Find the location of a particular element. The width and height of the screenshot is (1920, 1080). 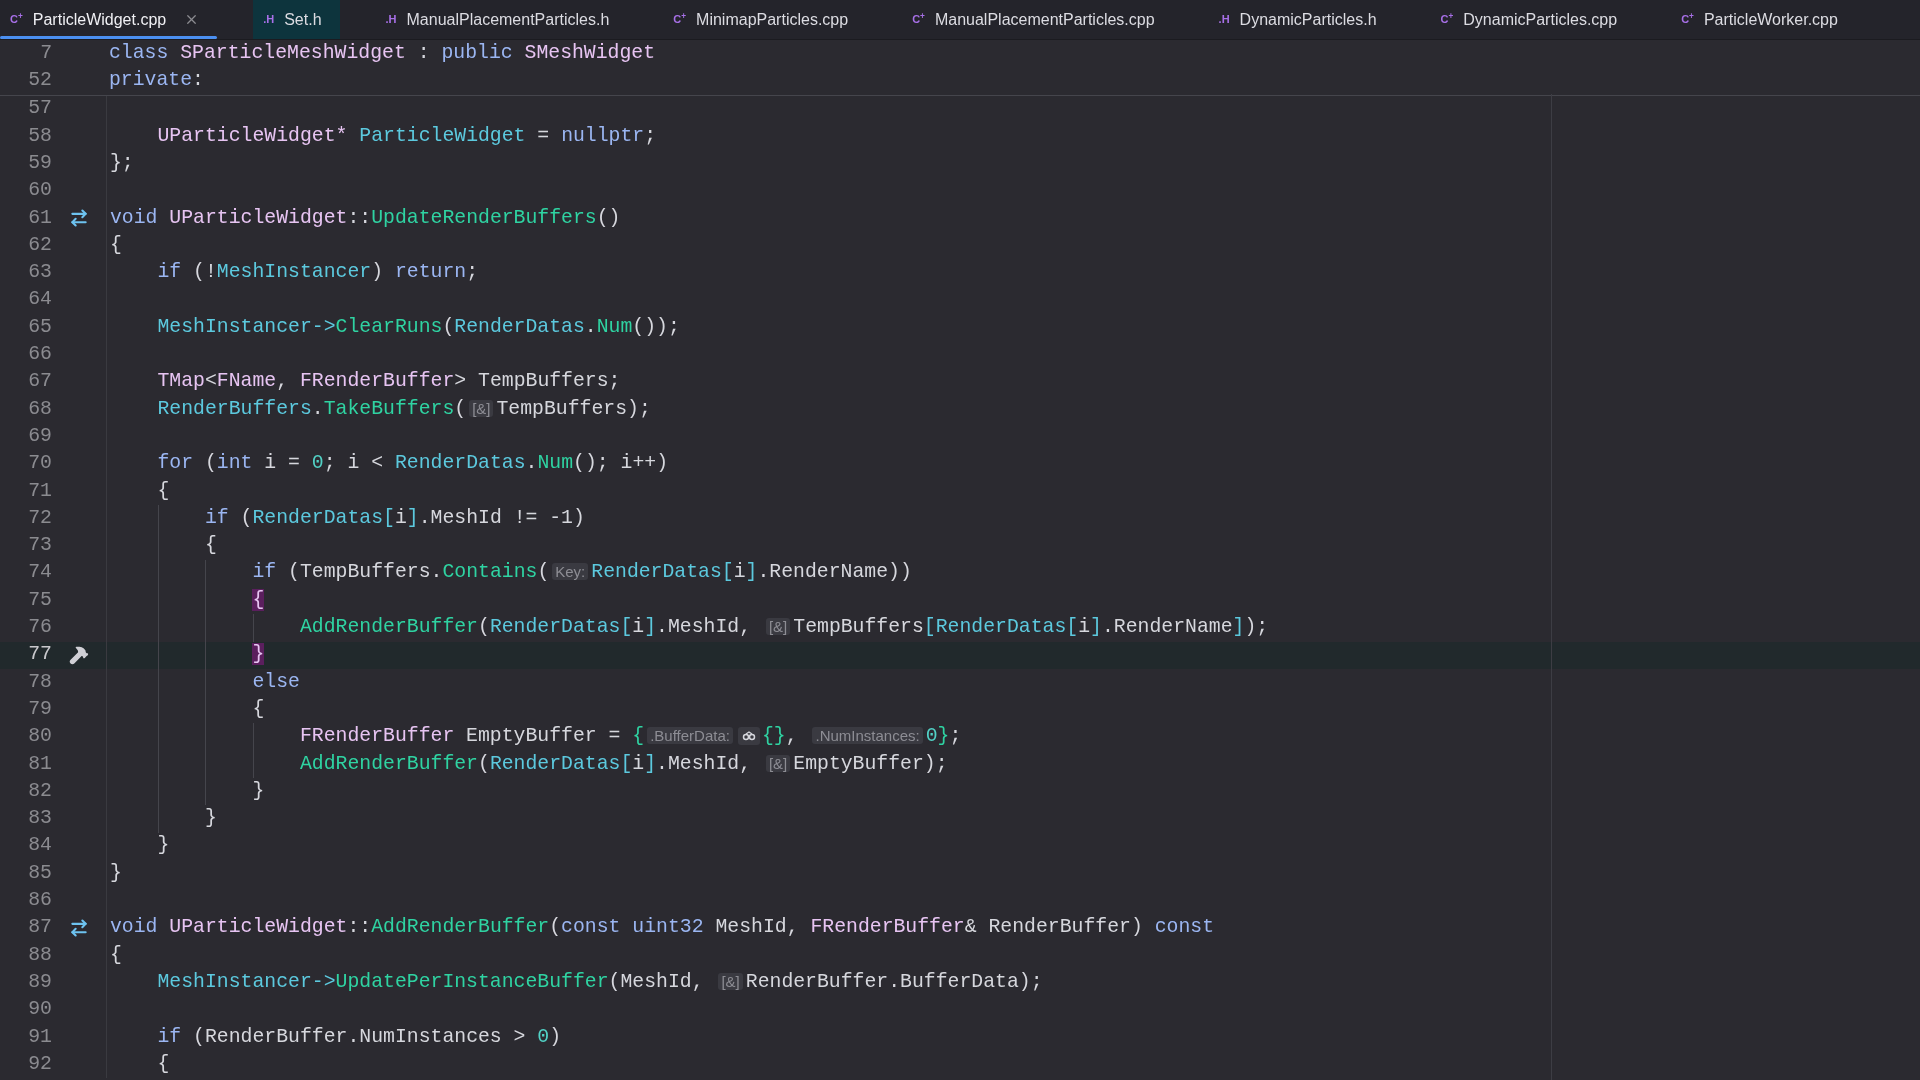

line-number: 64 is located at coordinates (39, 300).